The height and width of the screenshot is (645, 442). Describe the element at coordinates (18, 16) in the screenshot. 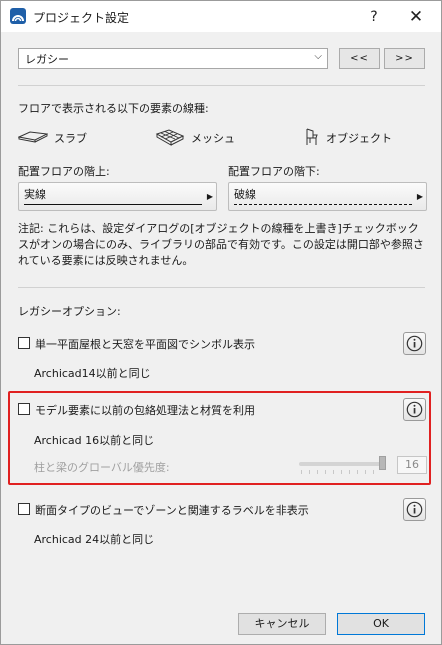

I see `archicad-app-icon` at that location.